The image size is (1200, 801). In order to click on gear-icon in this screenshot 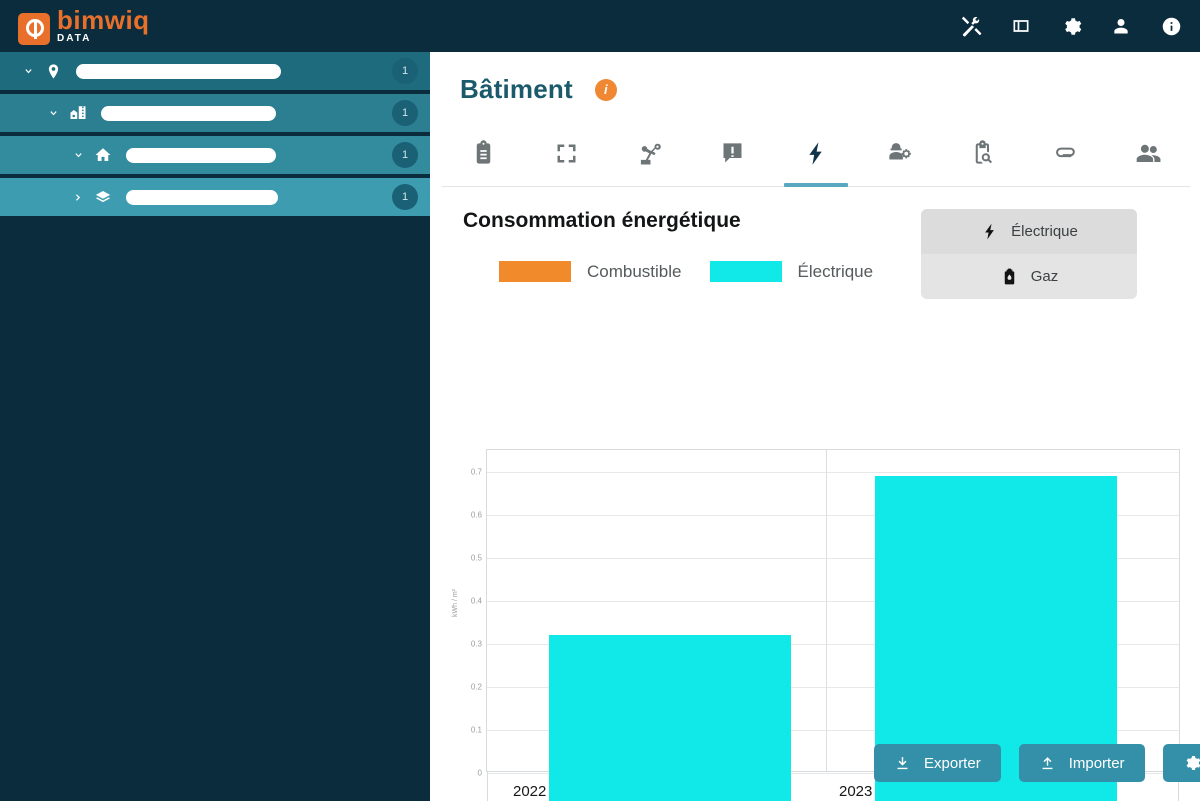, I will do `click(1071, 26)`.